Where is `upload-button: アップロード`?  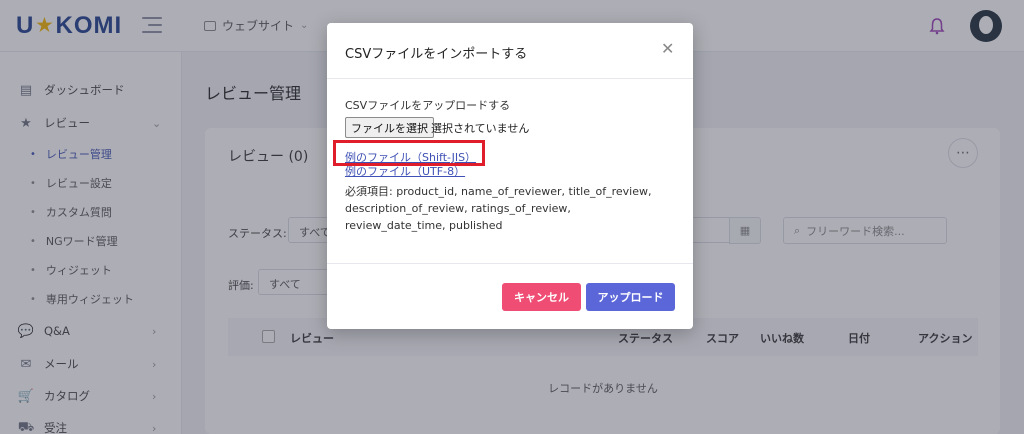
upload-button: アップロード is located at coordinates (630, 297).